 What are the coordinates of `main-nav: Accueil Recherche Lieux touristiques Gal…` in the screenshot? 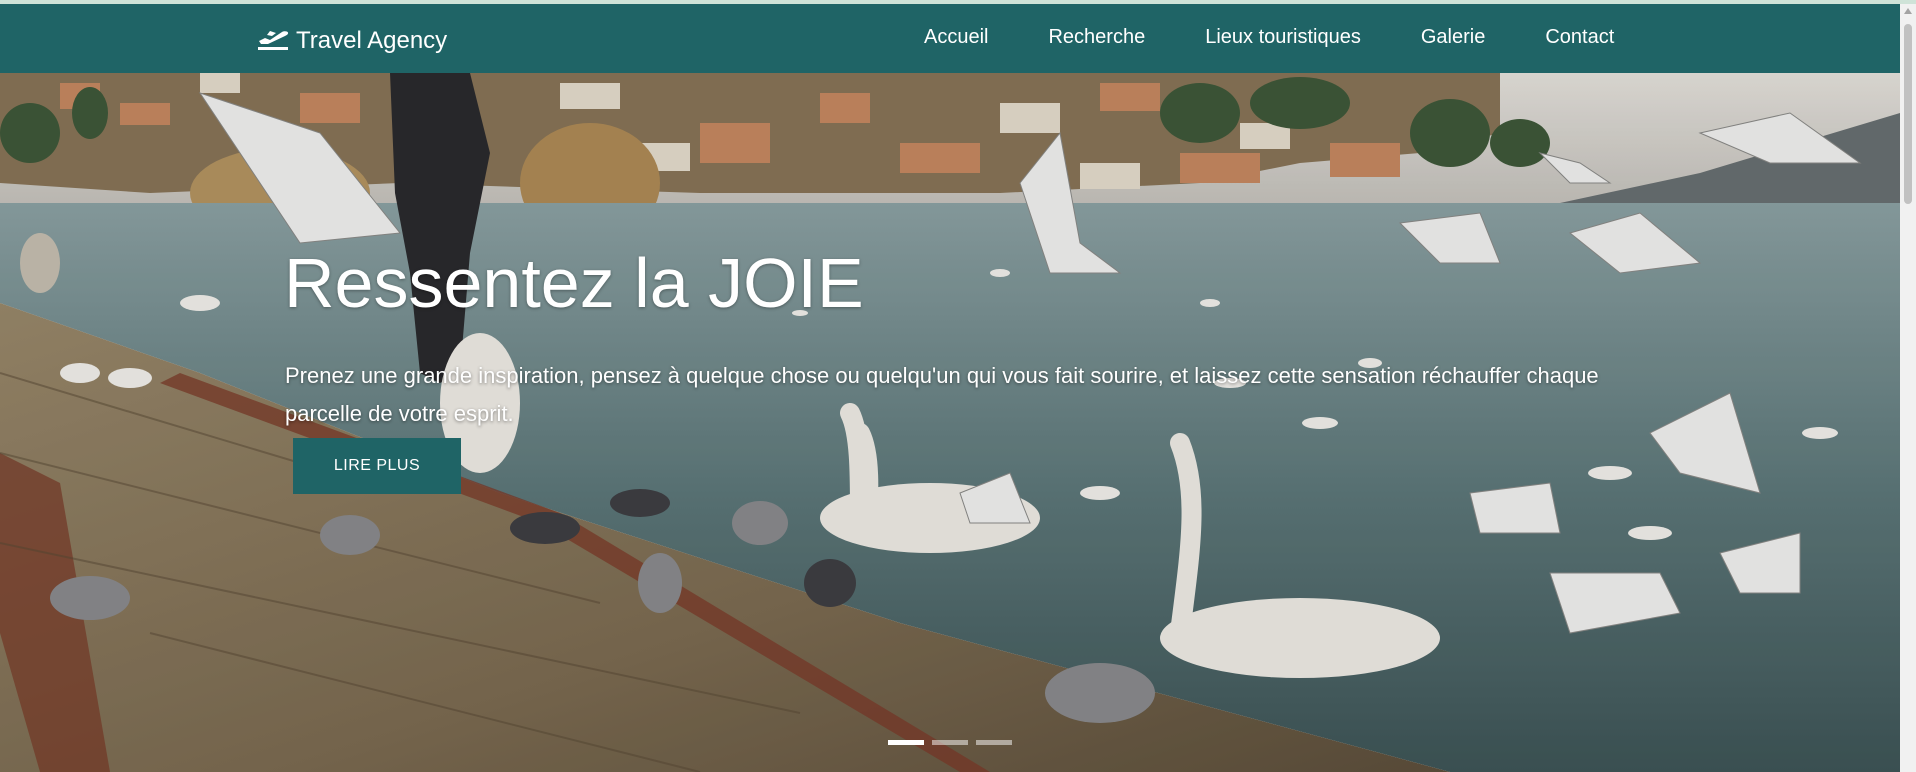 It's located at (1299, 37).